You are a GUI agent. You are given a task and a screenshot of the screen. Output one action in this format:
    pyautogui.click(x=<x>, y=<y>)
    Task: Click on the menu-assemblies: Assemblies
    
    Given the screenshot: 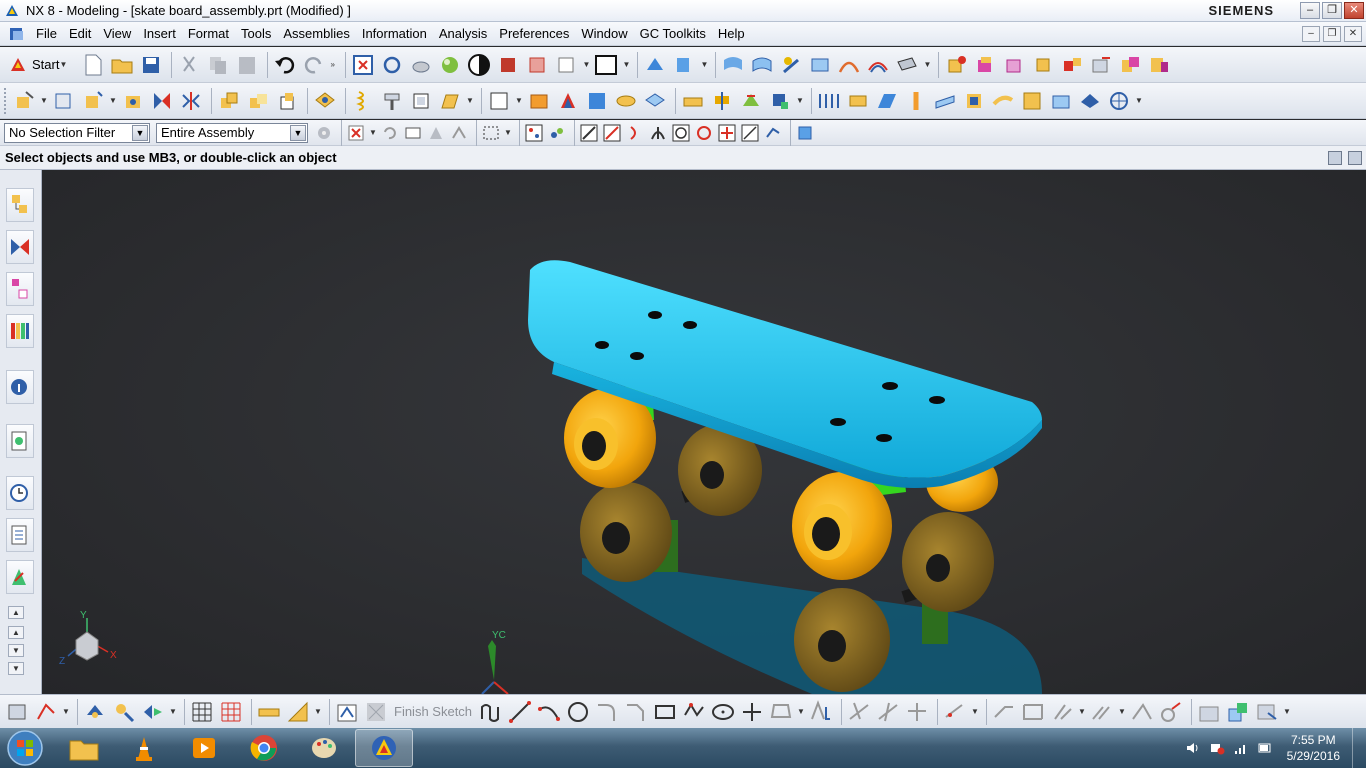 What is the action you would take?
    pyautogui.click(x=316, y=34)
    